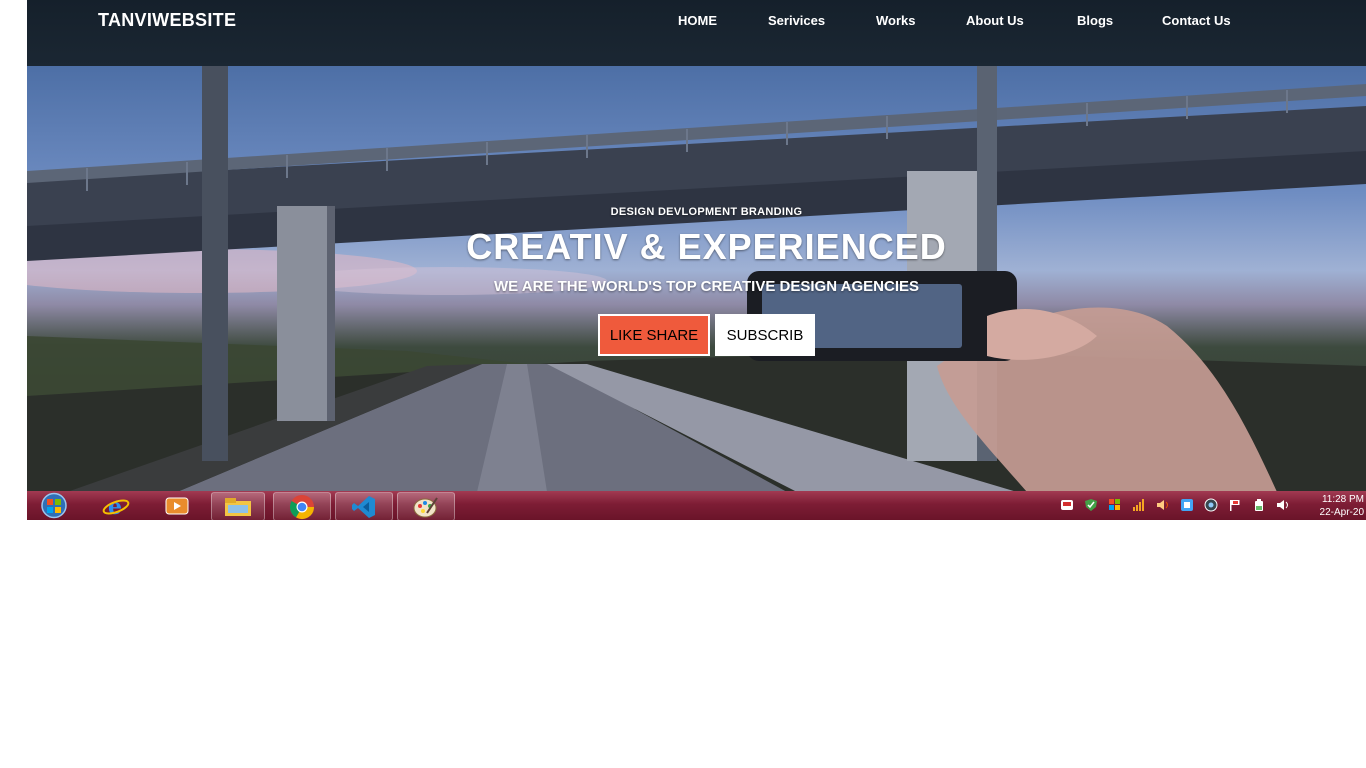 Image resolution: width=1366 pixels, height=768 pixels. Describe the element at coordinates (1163, 505) in the screenshot. I see `tray-audio-icon` at that location.